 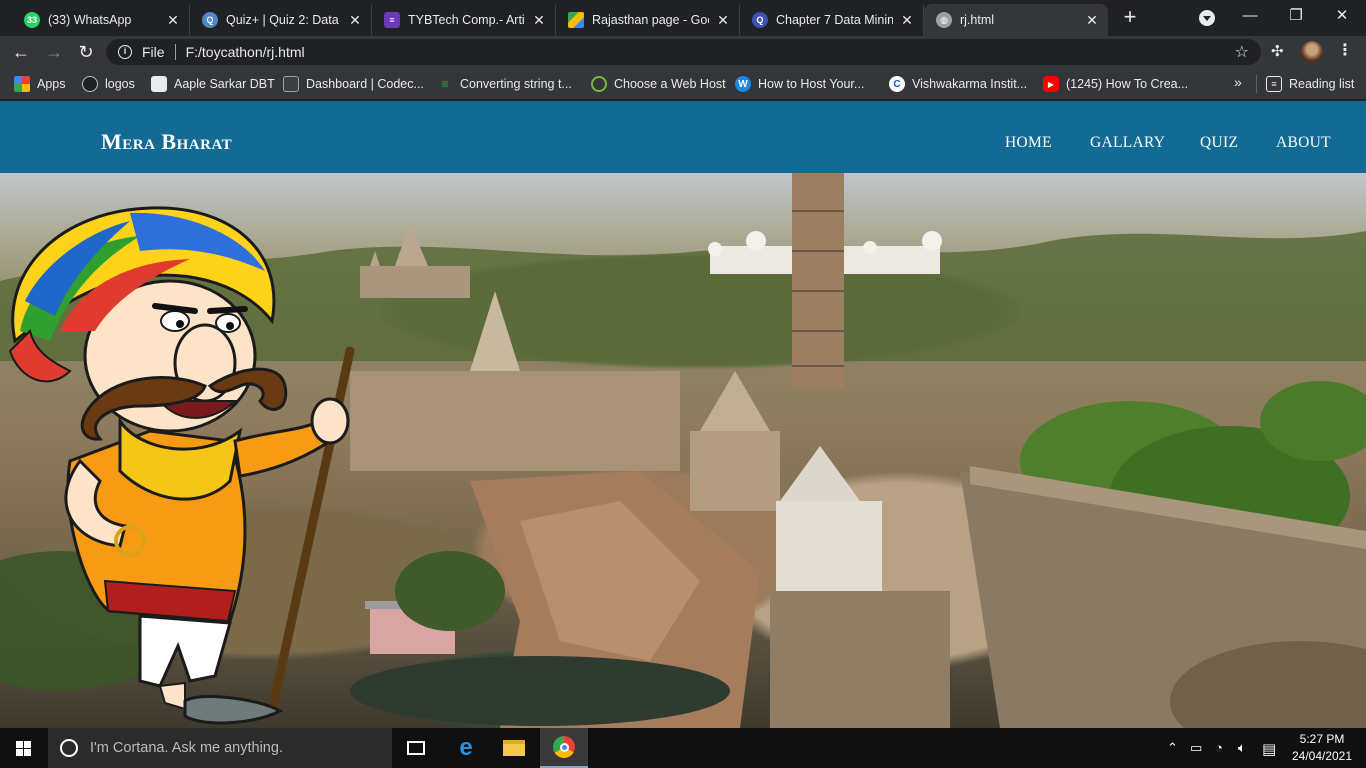 What do you see at coordinates (166, 142) in the screenshot?
I see `site-brand-logo: Mera Bharat` at bounding box center [166, 142].